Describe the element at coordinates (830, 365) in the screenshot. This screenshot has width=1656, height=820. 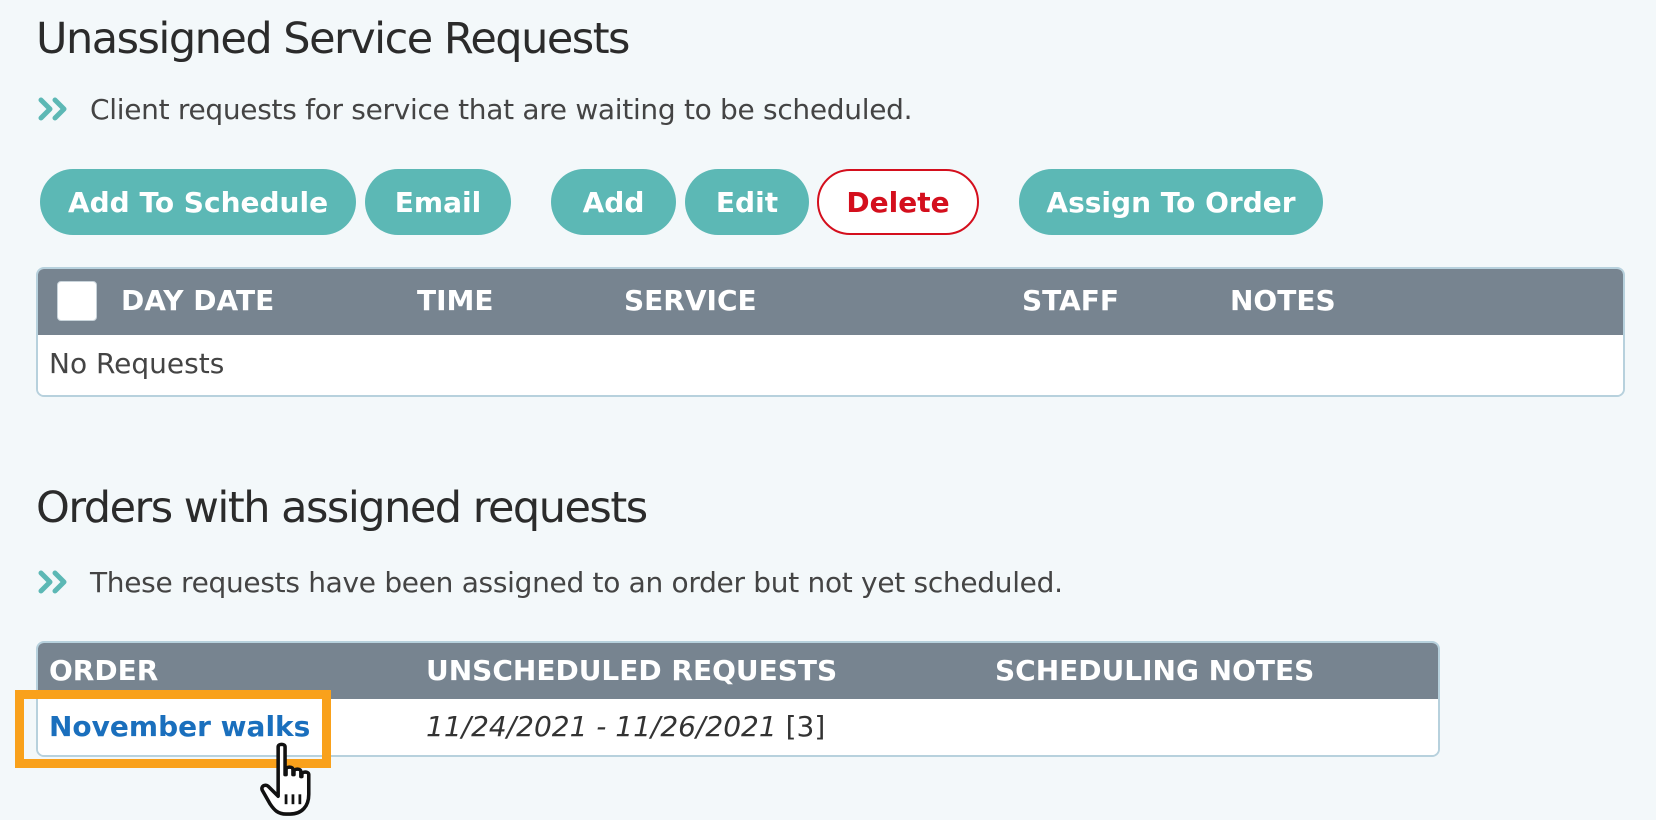
I see `empty-row: No Requests` at that location.